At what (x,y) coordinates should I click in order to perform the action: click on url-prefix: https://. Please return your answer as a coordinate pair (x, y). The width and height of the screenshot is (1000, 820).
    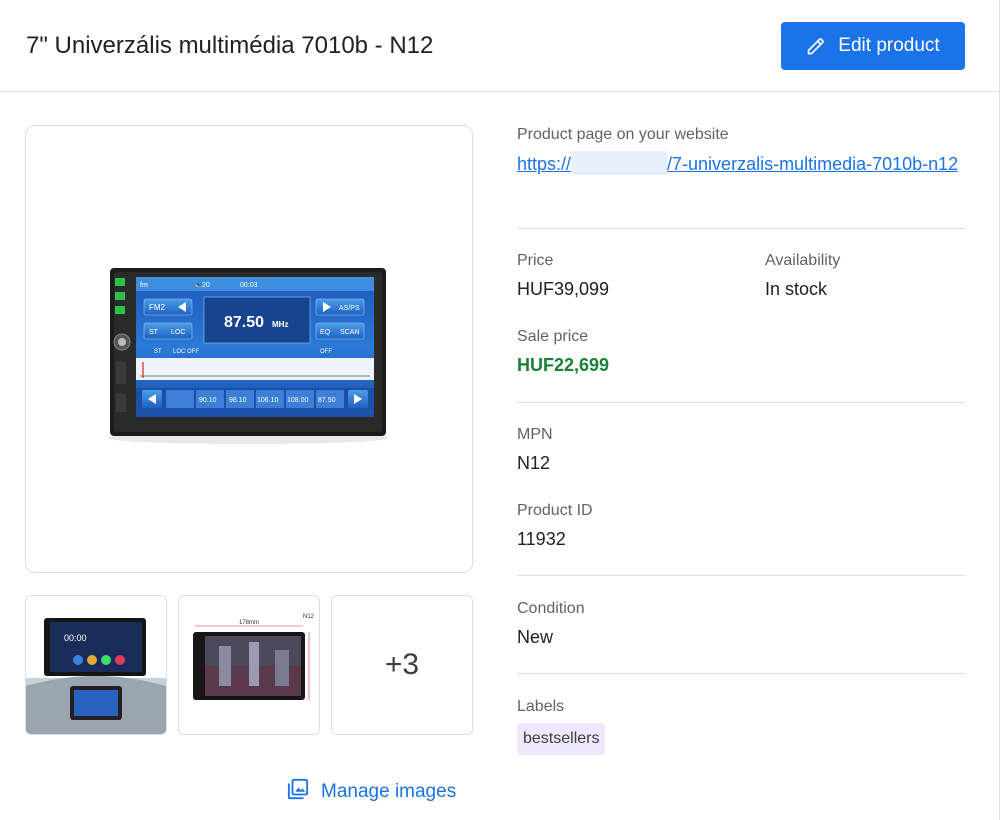
    Looking at the image, I should click on (544, 164).